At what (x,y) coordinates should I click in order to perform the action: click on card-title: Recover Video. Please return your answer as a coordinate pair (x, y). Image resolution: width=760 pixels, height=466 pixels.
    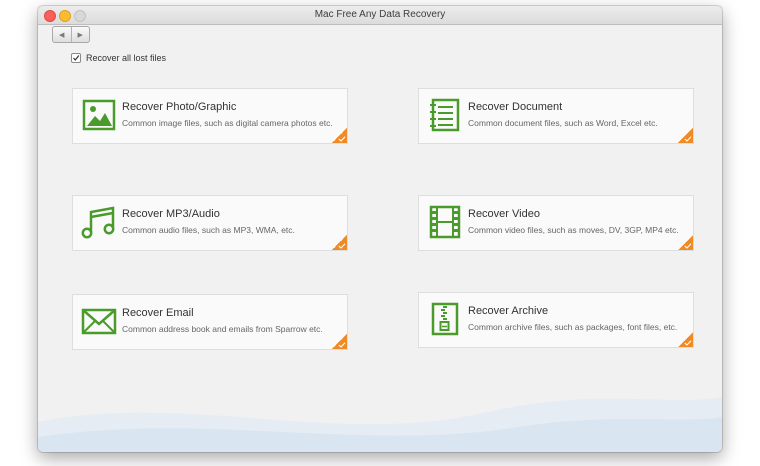
    Looking at the image, I should click on (504, 214).